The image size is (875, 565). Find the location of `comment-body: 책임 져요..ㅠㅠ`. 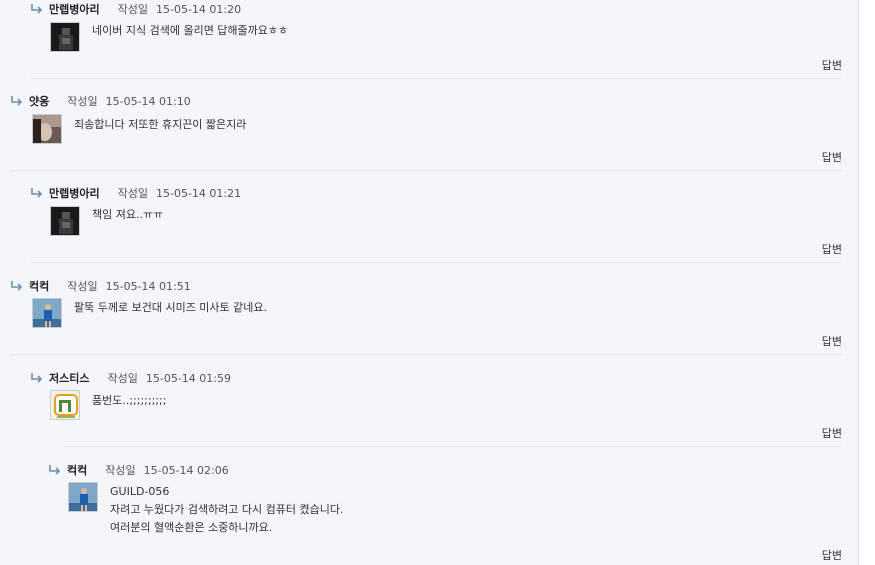

comment-body: 책임 져요..ㅠㅠ is located at coordinates (127, 215).